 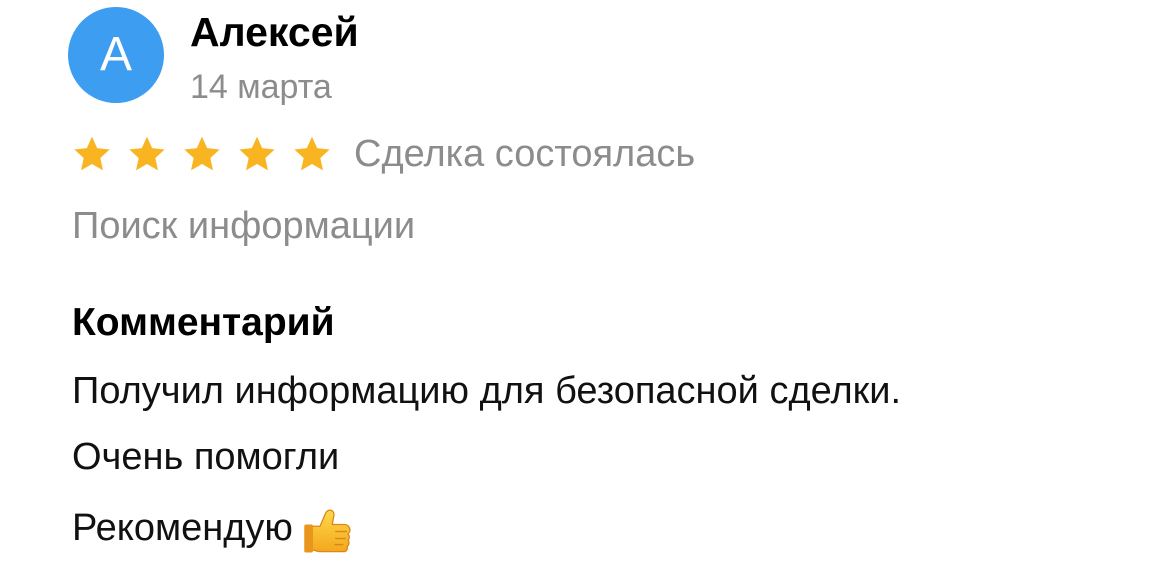 I want to click on comment-line-with-emoji: Рекомендую, so click(x=213, y=528).